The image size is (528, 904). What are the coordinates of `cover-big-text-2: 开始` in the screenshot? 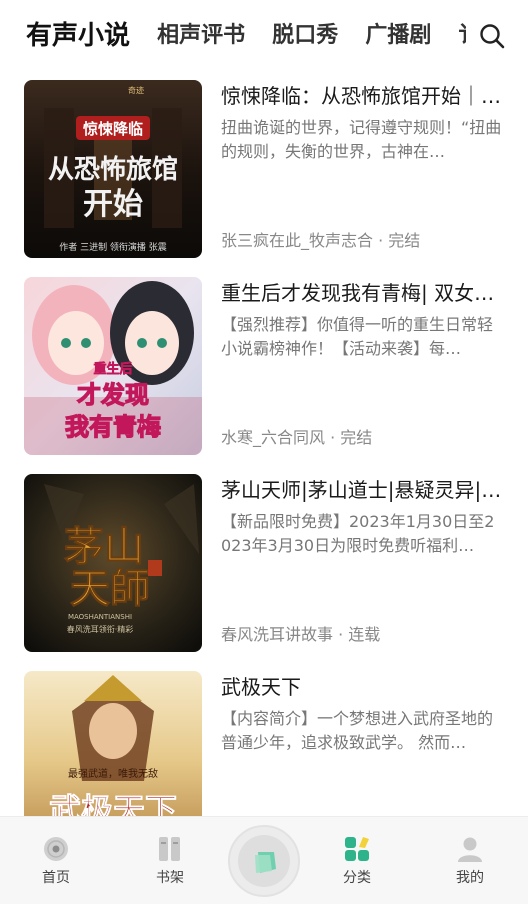 It's located at (113, 204).